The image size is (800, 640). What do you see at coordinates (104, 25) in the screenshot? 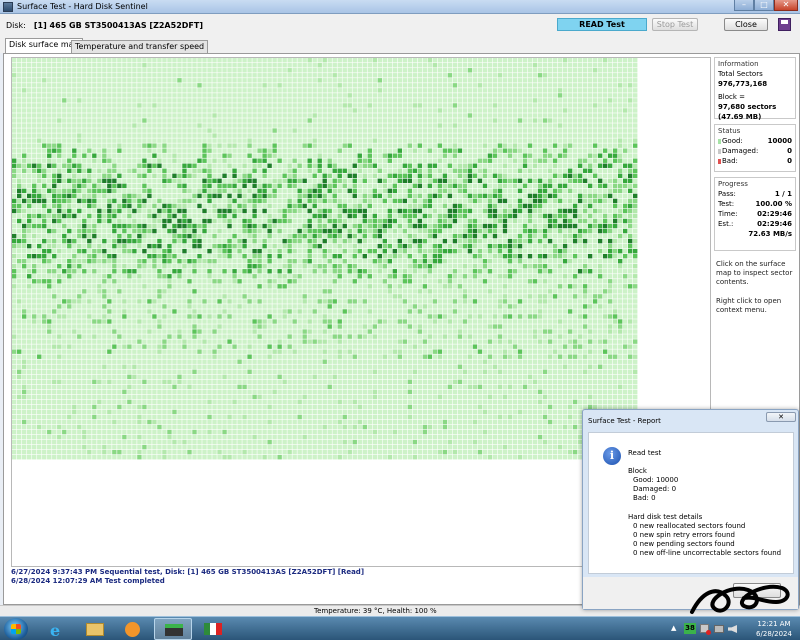
I see `disk-selector: Disk: [1] 465 GB ST3500413AS [Z2A52DFT]` at bounding box center [104, 25].